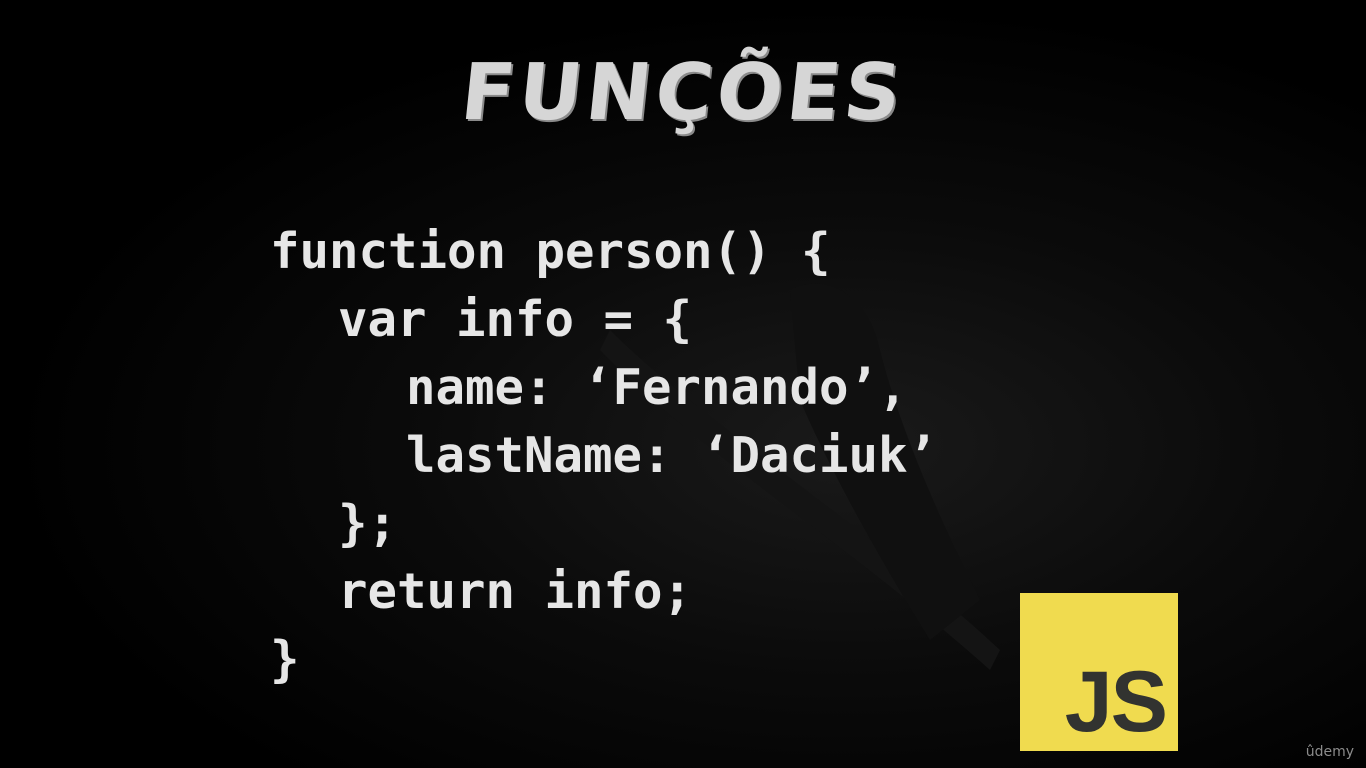 The image size is (1366, 768). Describe the element at coordinates (515, 319) in the screenshot. I see `code-line-2: var info = {` at that location.